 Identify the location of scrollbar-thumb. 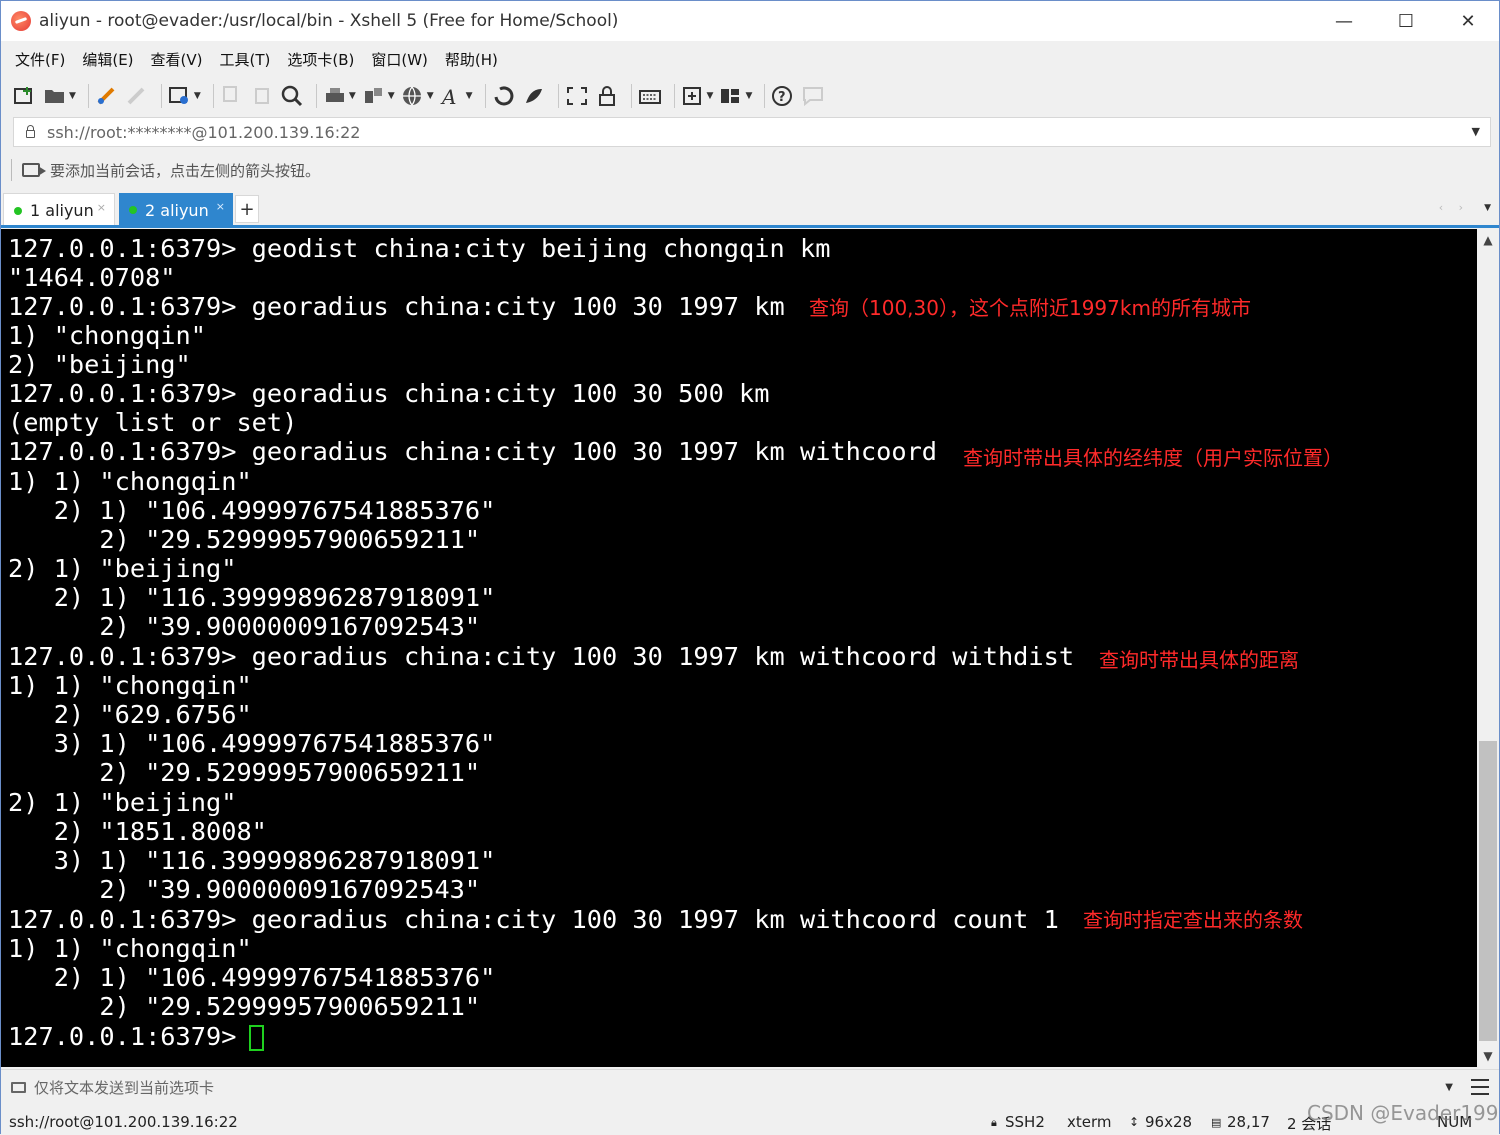
(1488, 891).